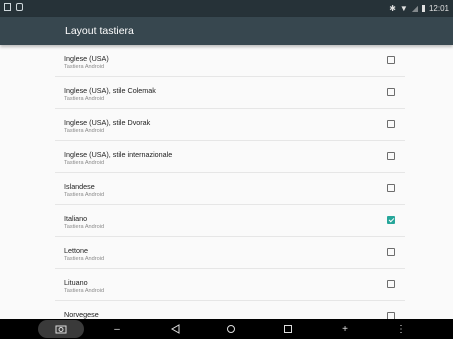 The width and height of the screenshot is (453, 339). Describe the element at coordinates (86, 58) in the screenshot. I see `layout-title: Inglese (USA)` at that location.